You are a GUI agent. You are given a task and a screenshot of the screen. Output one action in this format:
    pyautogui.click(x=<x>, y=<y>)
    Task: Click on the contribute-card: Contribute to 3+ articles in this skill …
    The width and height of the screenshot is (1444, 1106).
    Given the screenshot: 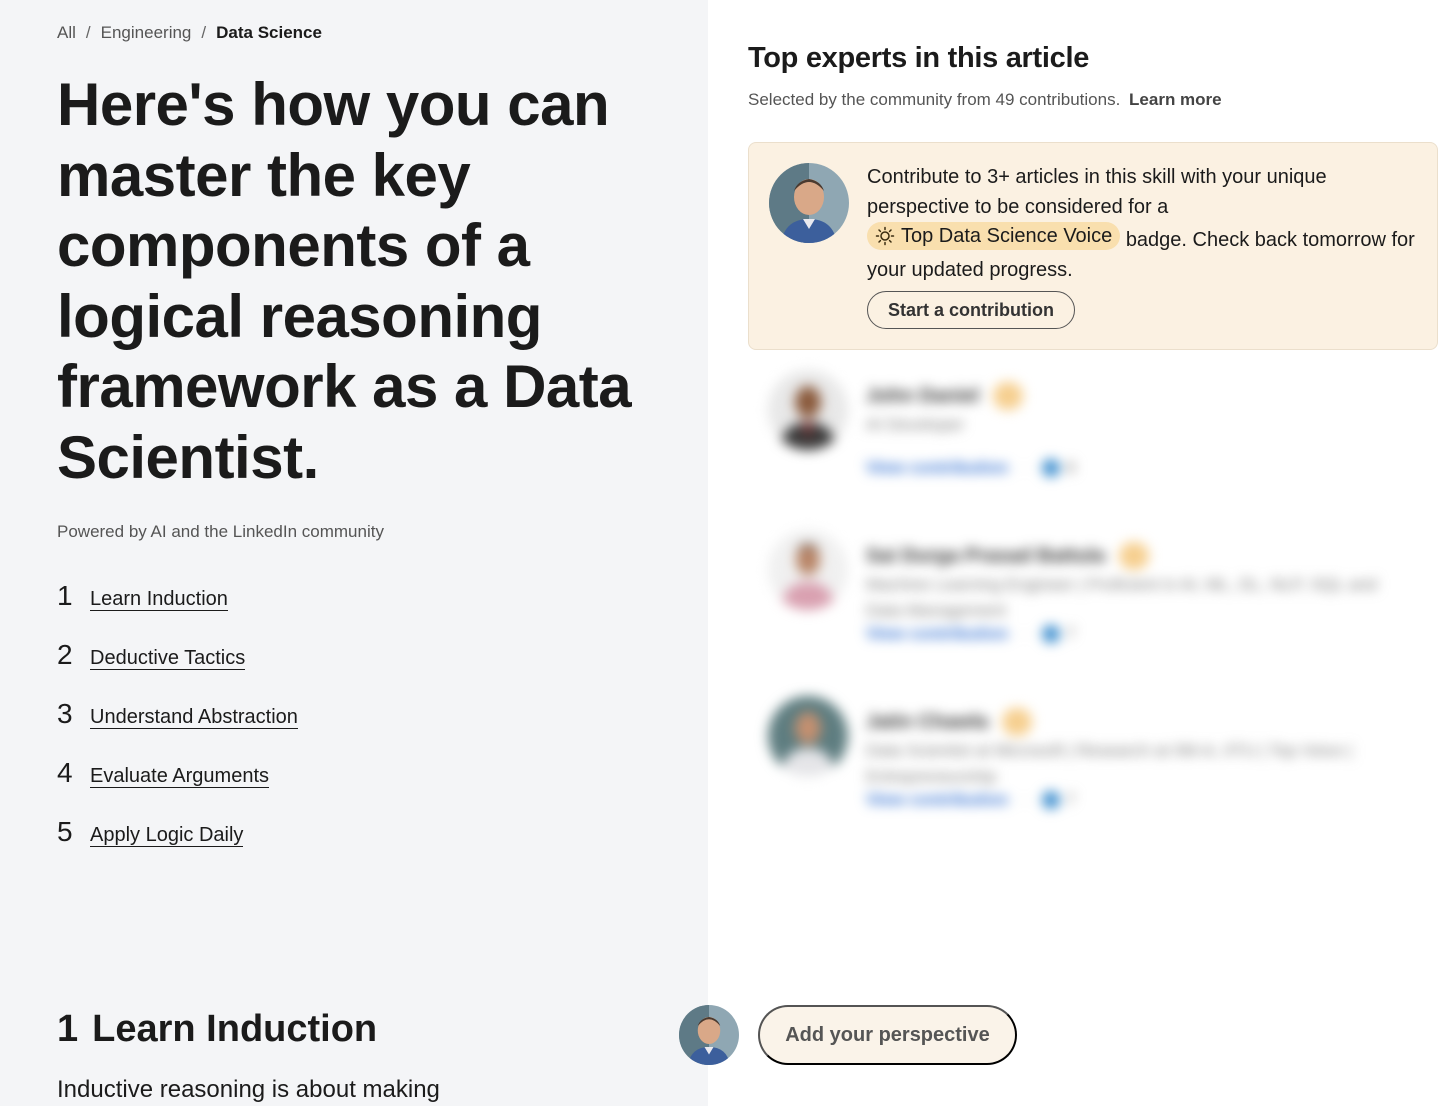 What is the action you would take?
    pyautogui.click(x=1093, y=246)
    